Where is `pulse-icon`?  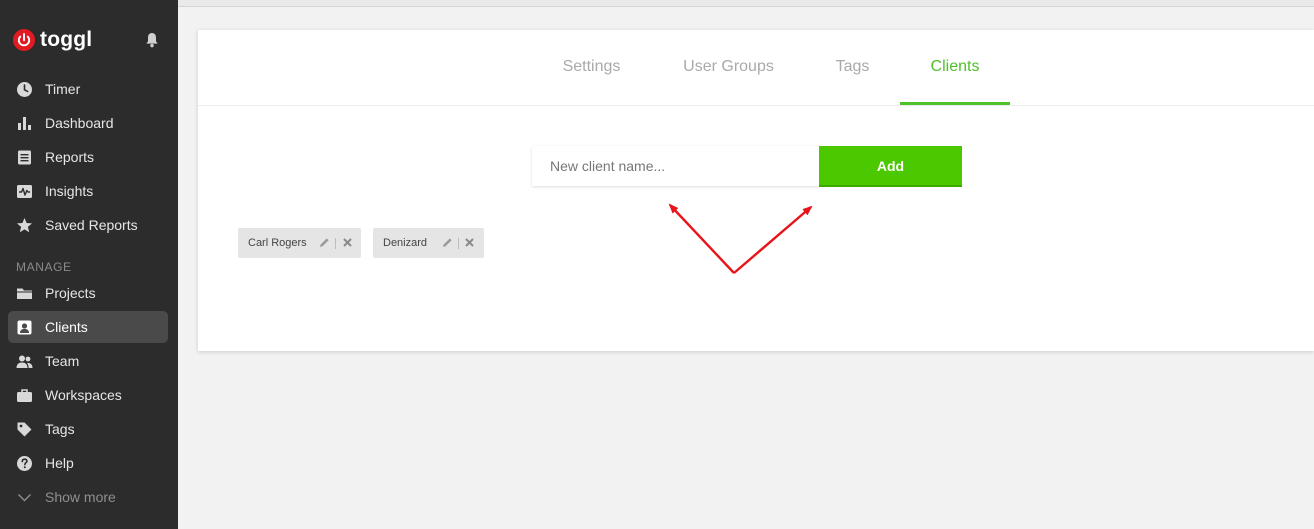
pulse-icon is located at coordinates (24, 191).